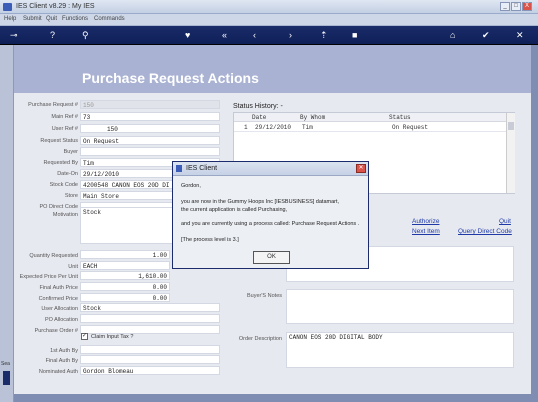 The width and height of the screenshot is (538, 402). Describe the element at coordinates (61, 320) in the screenshot. I see `label-po-allocation: PO Allocation` at that location.